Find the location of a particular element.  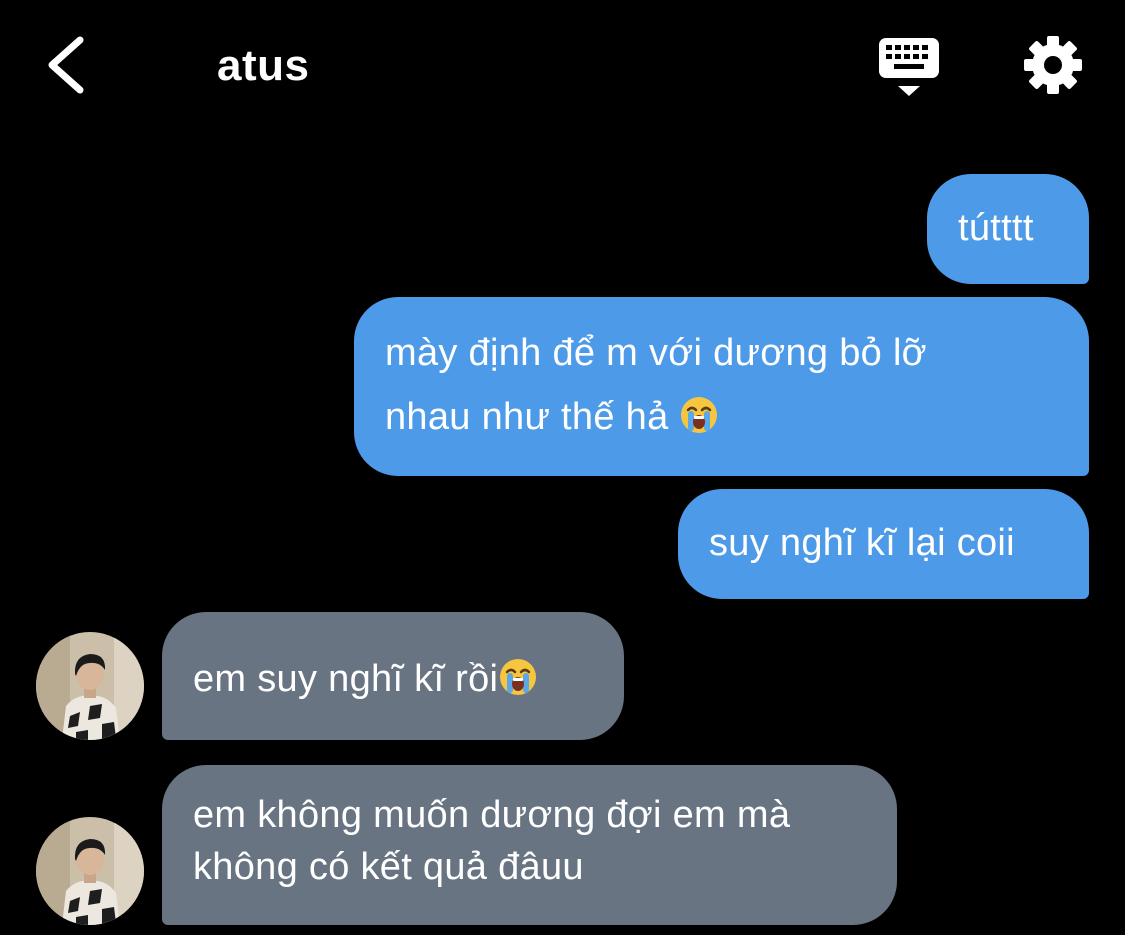

message-text-line: mày định để m với dương bỏ lỡ is located at coordinates (656, 353).